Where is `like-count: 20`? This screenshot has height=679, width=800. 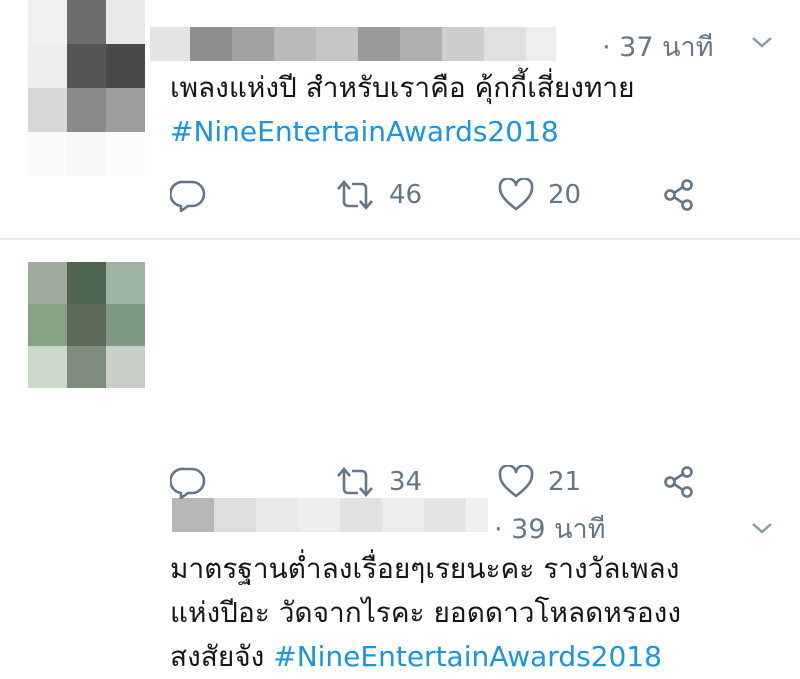
like-count: 20 is located at coordinates (565, 195).